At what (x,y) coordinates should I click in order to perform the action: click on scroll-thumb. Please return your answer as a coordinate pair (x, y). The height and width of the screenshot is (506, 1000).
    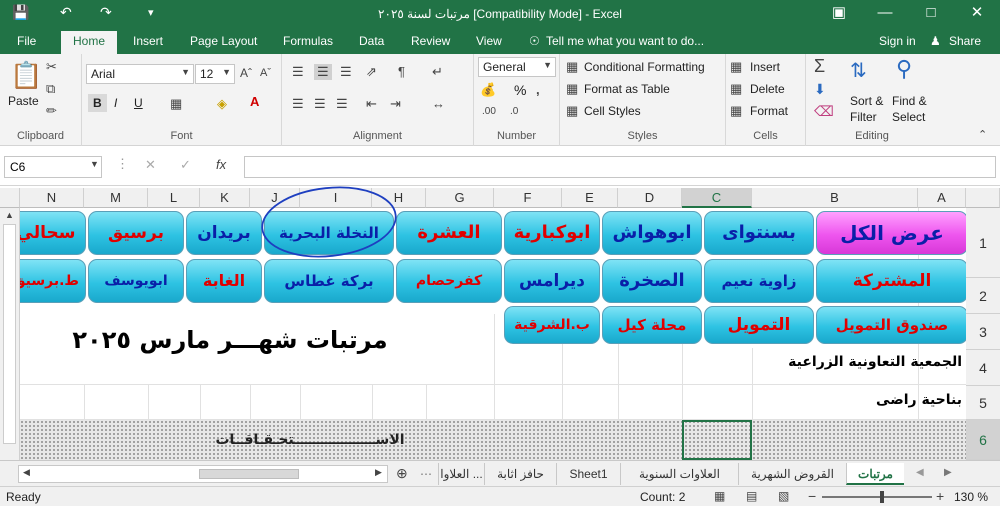
    Looking at the image, I should click on (9, 334).